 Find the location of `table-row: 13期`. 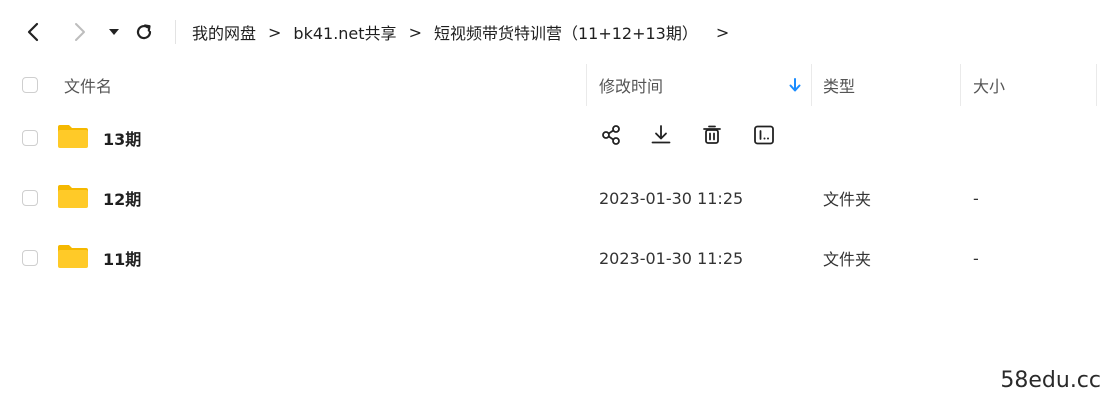

table-row: 13期 is located at coordinates (555, 138).